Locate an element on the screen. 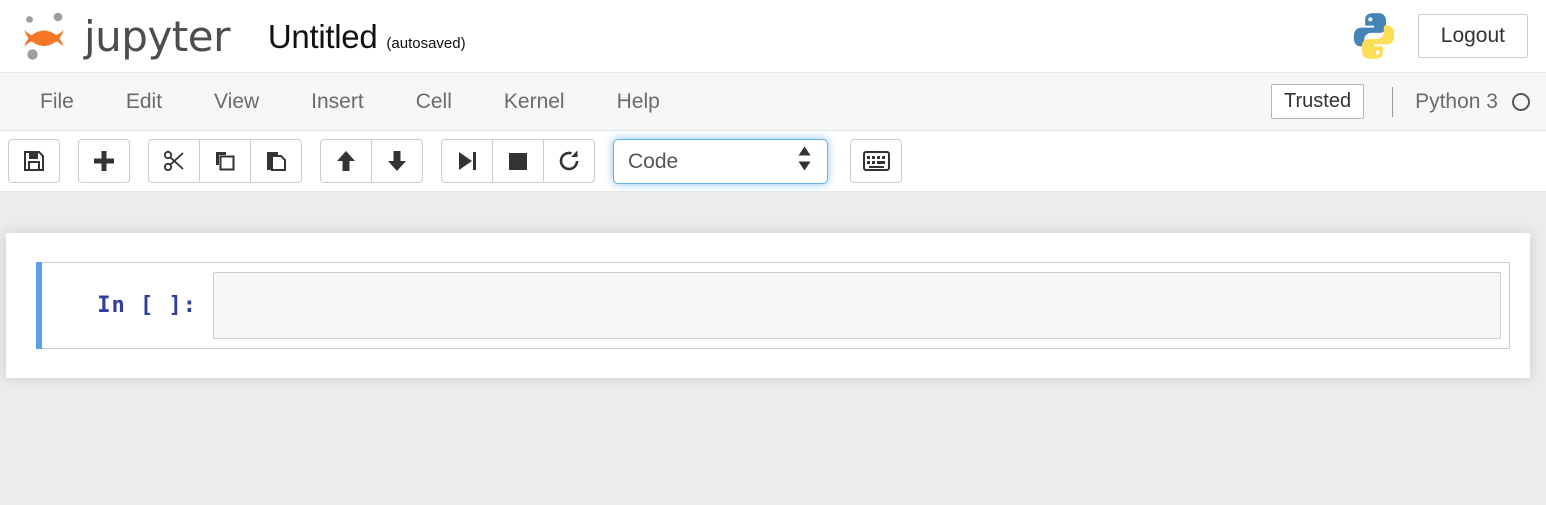  toolbar-group-save is located at coordinates (34, 161).